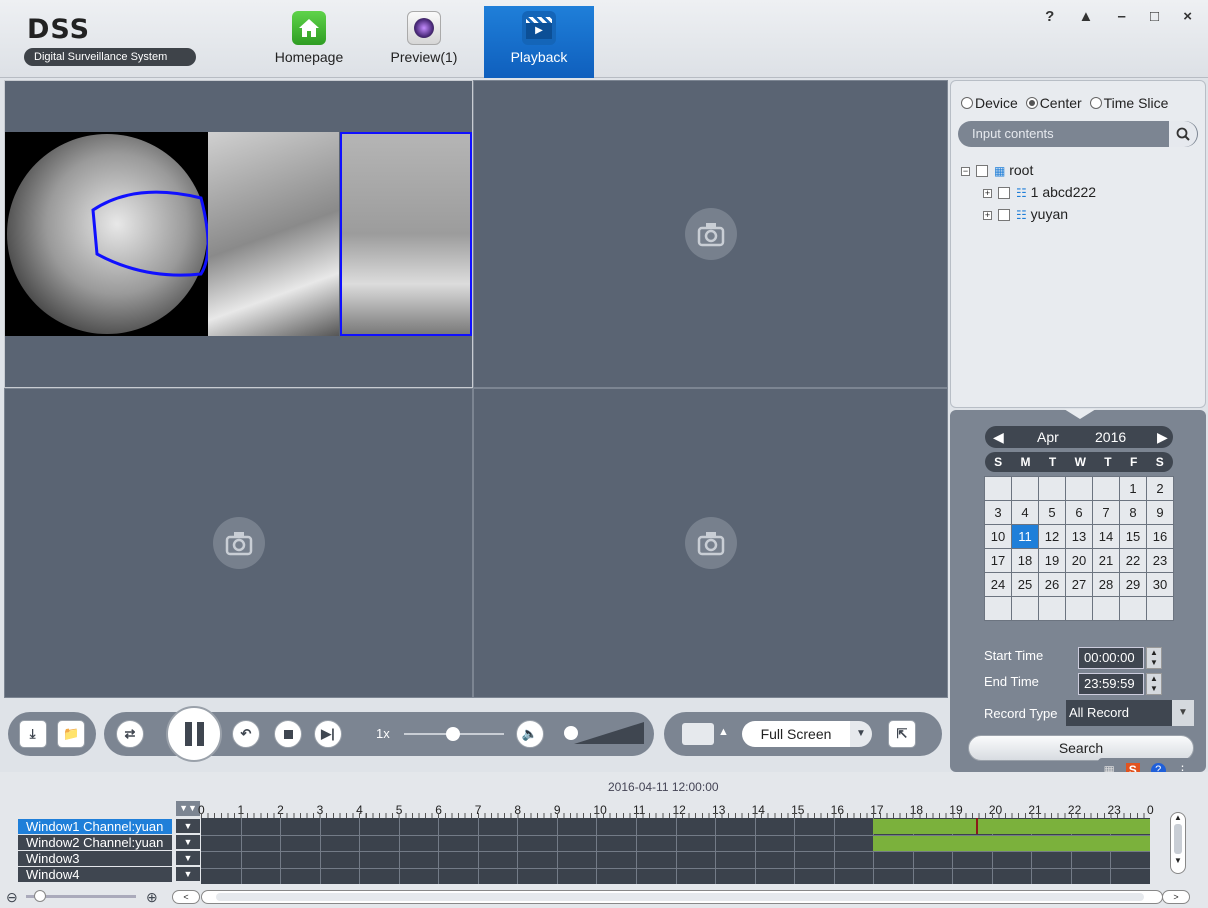  Describe the element at coordinates (1183, 134) in the screenshot. I see `search-icon` at that location.